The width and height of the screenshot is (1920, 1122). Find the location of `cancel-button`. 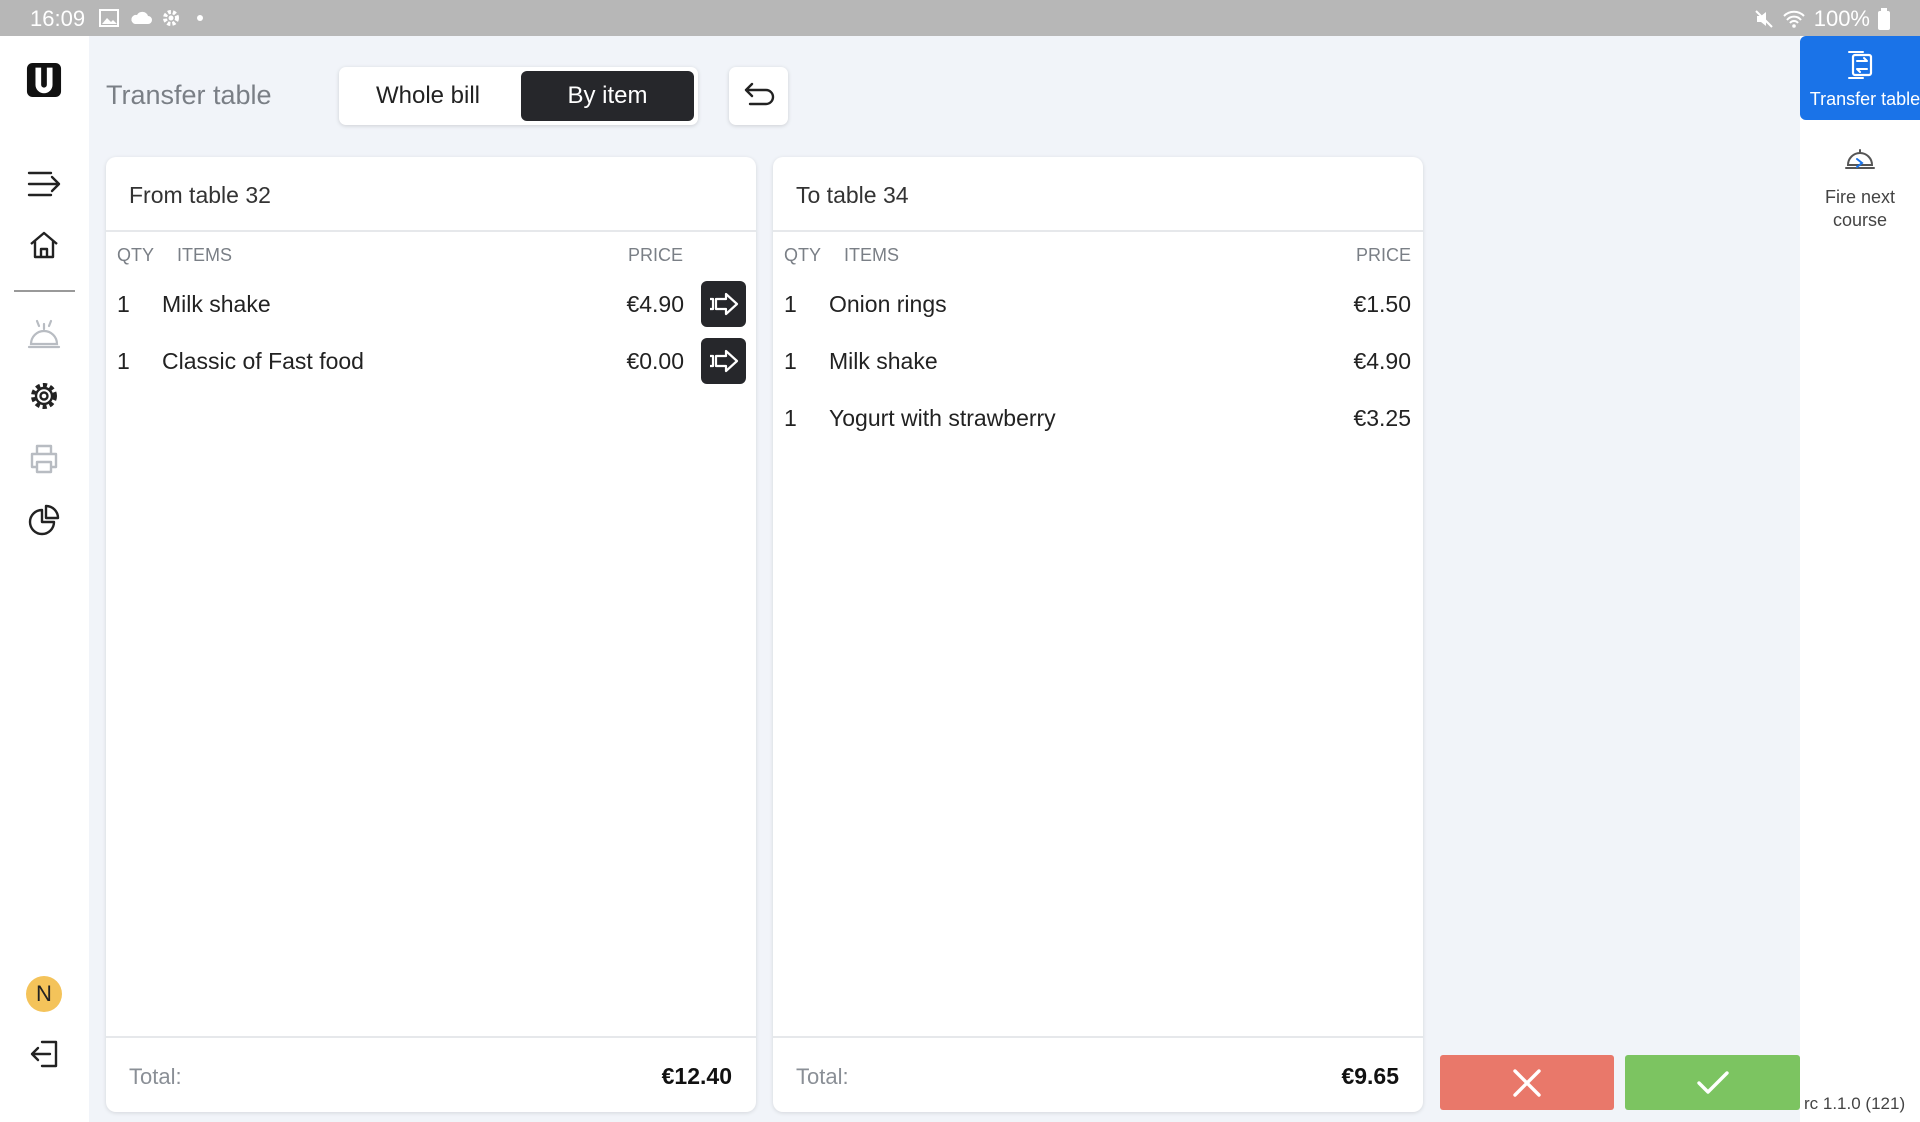

cancel-button is located at coordinates (1527, 1082).